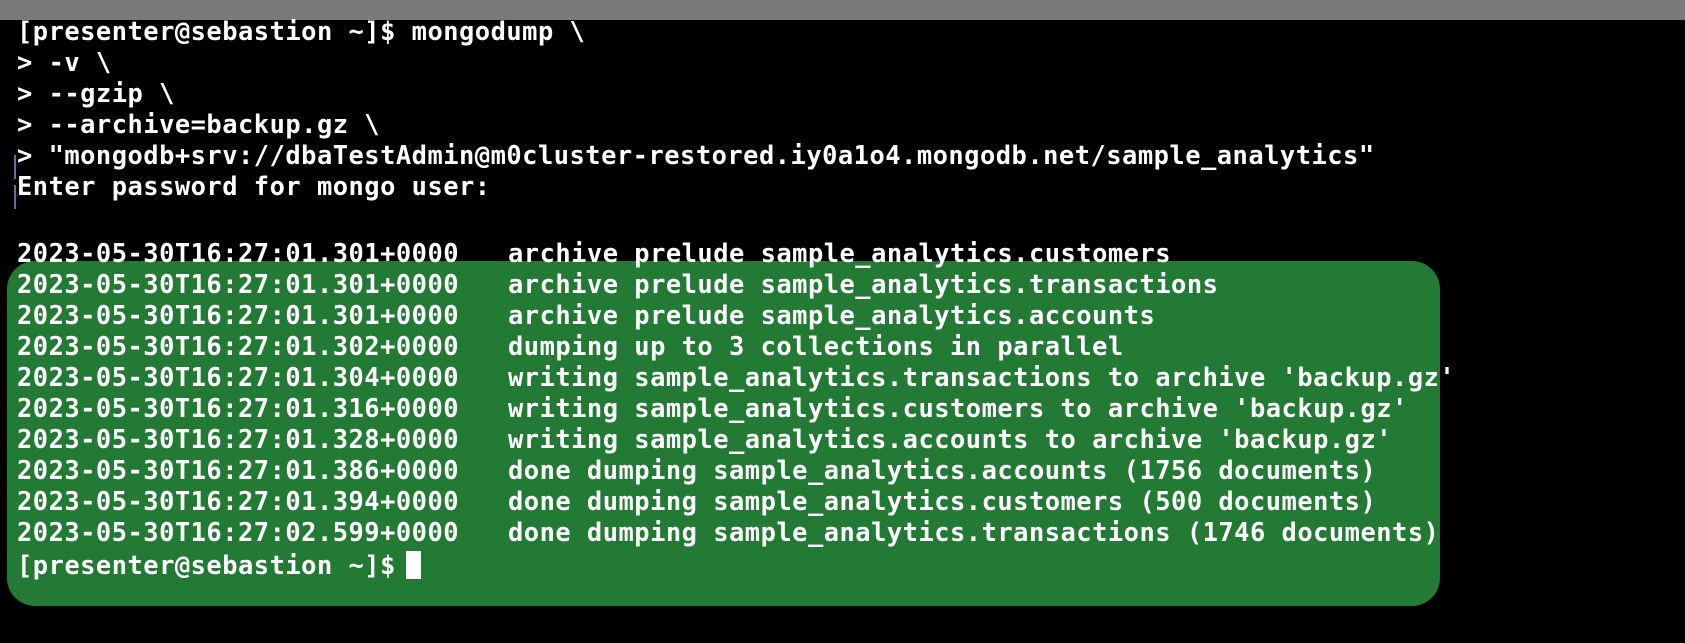 The height and width of the screenshot is (643, 1685). I want to click on command-line: > -v \, so click(64, 62).